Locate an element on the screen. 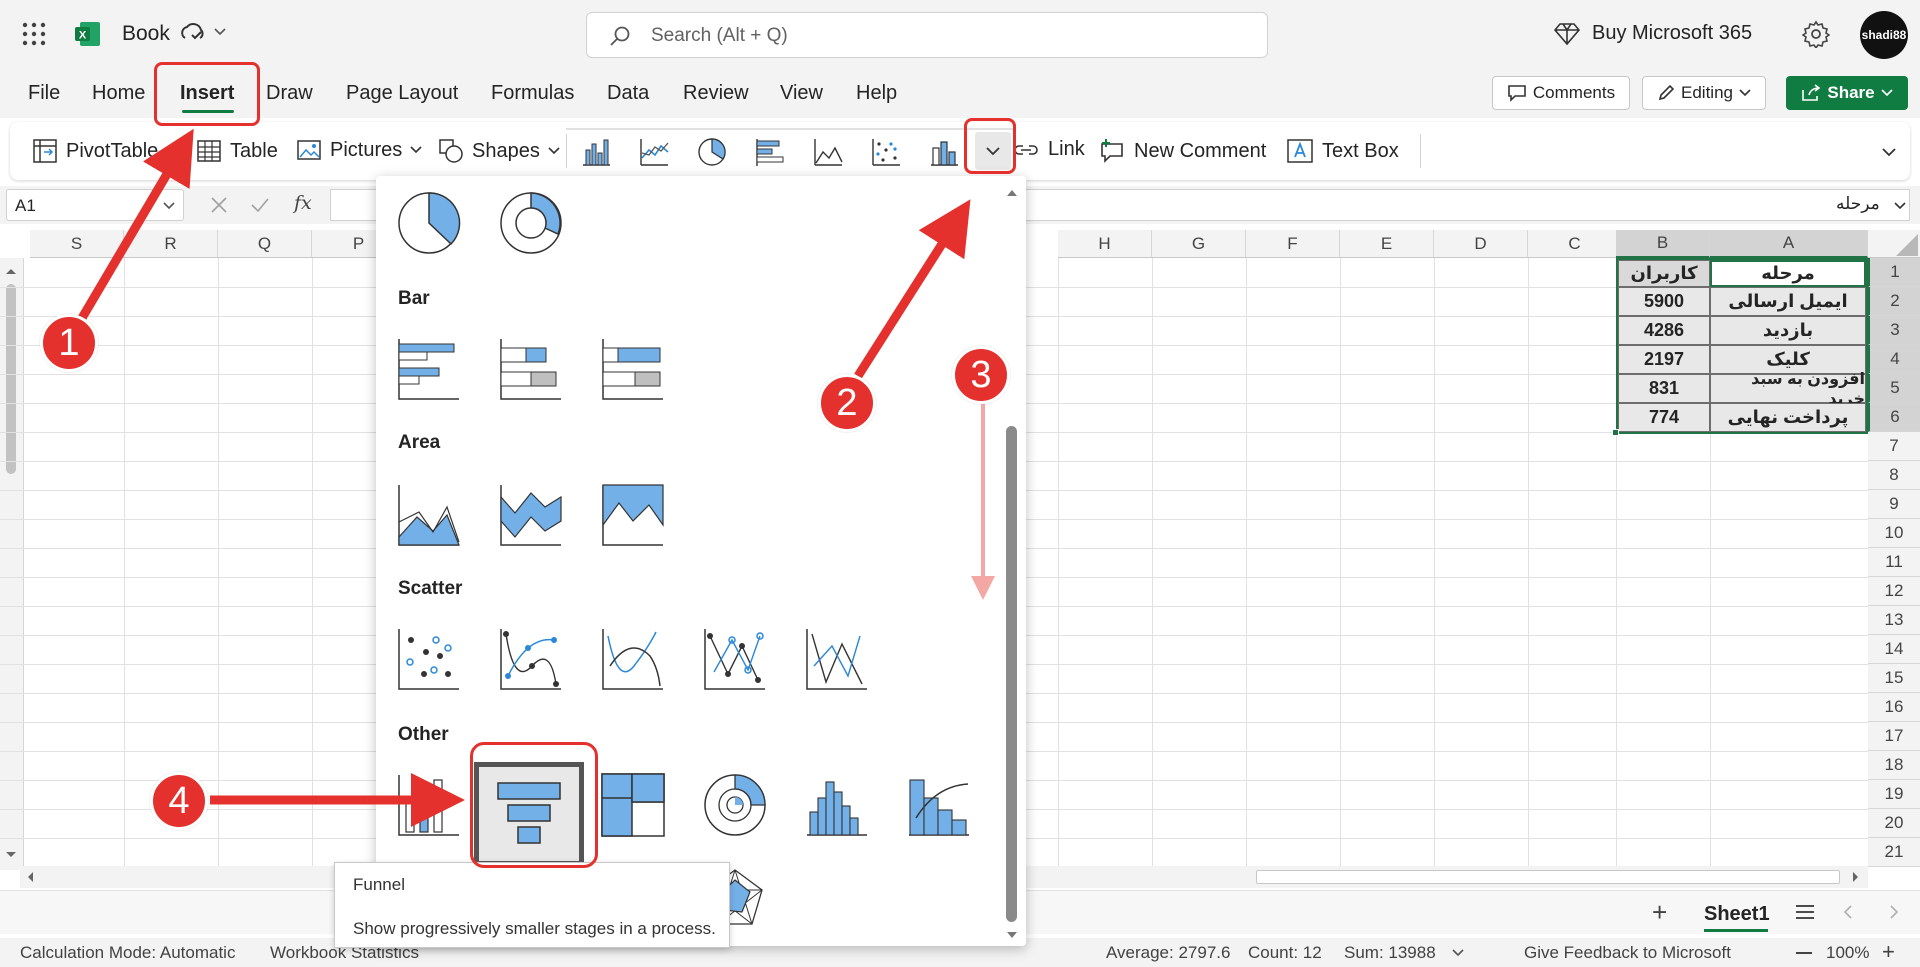 The image size is (1920, 967). step-badge-1: 1 is located at coordinates (69, 343).